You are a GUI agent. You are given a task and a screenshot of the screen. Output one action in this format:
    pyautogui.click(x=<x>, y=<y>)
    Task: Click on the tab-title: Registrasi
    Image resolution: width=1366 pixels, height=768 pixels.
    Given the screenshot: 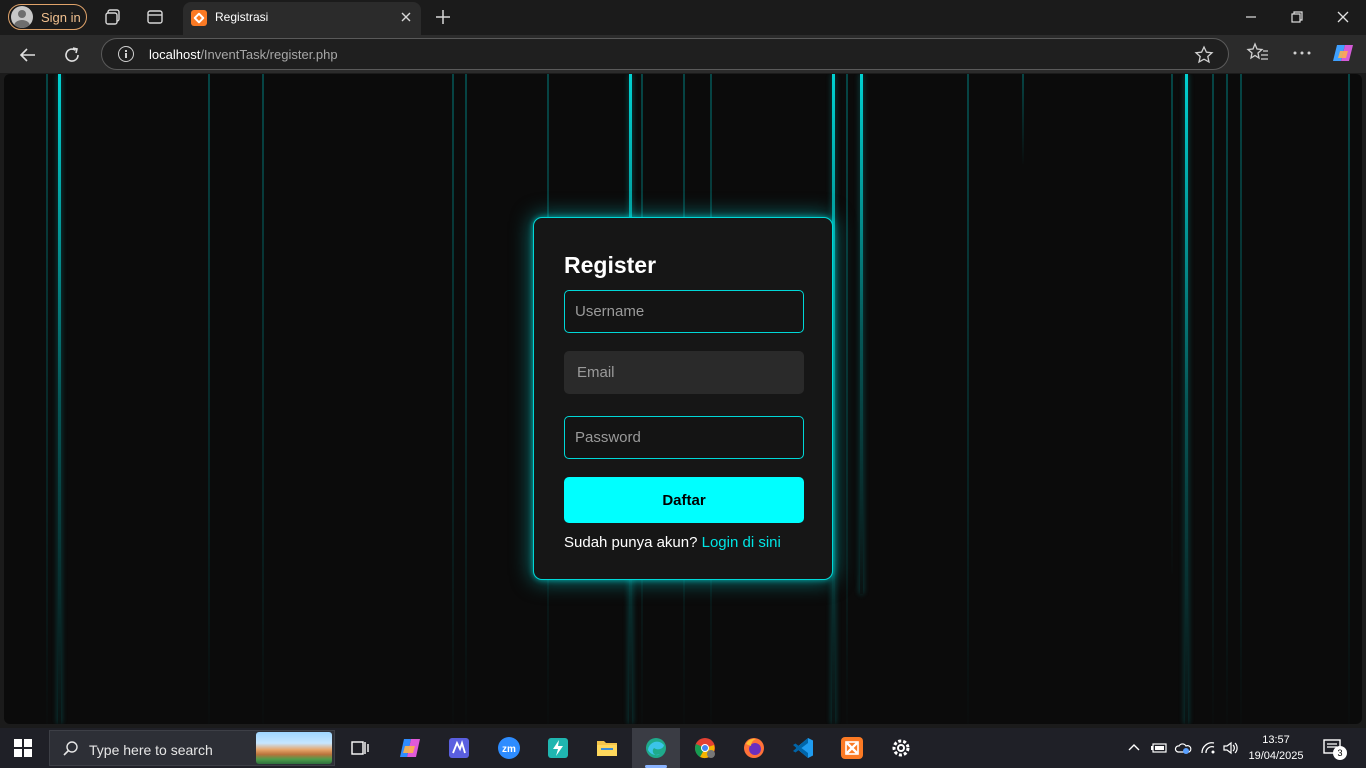 What is the action you would take?
    pyautogui.click(x=242, y=17)
    